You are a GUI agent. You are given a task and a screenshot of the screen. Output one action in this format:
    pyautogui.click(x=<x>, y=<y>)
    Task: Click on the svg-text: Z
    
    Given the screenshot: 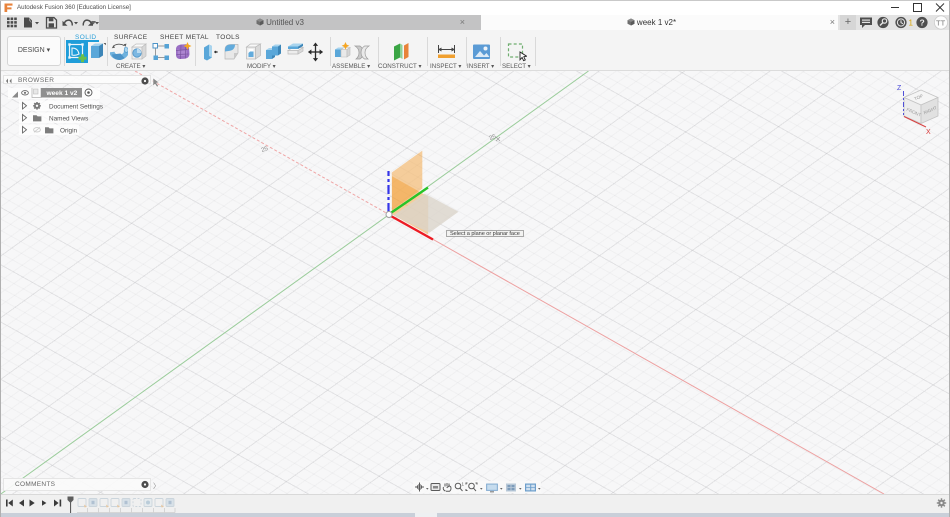 What is the action you would take?
    pyautogui.click(x=899, y=88)
    